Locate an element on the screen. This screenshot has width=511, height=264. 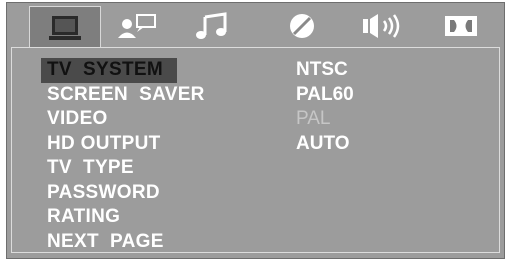
option-pal60: PAL60 is located at coordinates (356, 95).